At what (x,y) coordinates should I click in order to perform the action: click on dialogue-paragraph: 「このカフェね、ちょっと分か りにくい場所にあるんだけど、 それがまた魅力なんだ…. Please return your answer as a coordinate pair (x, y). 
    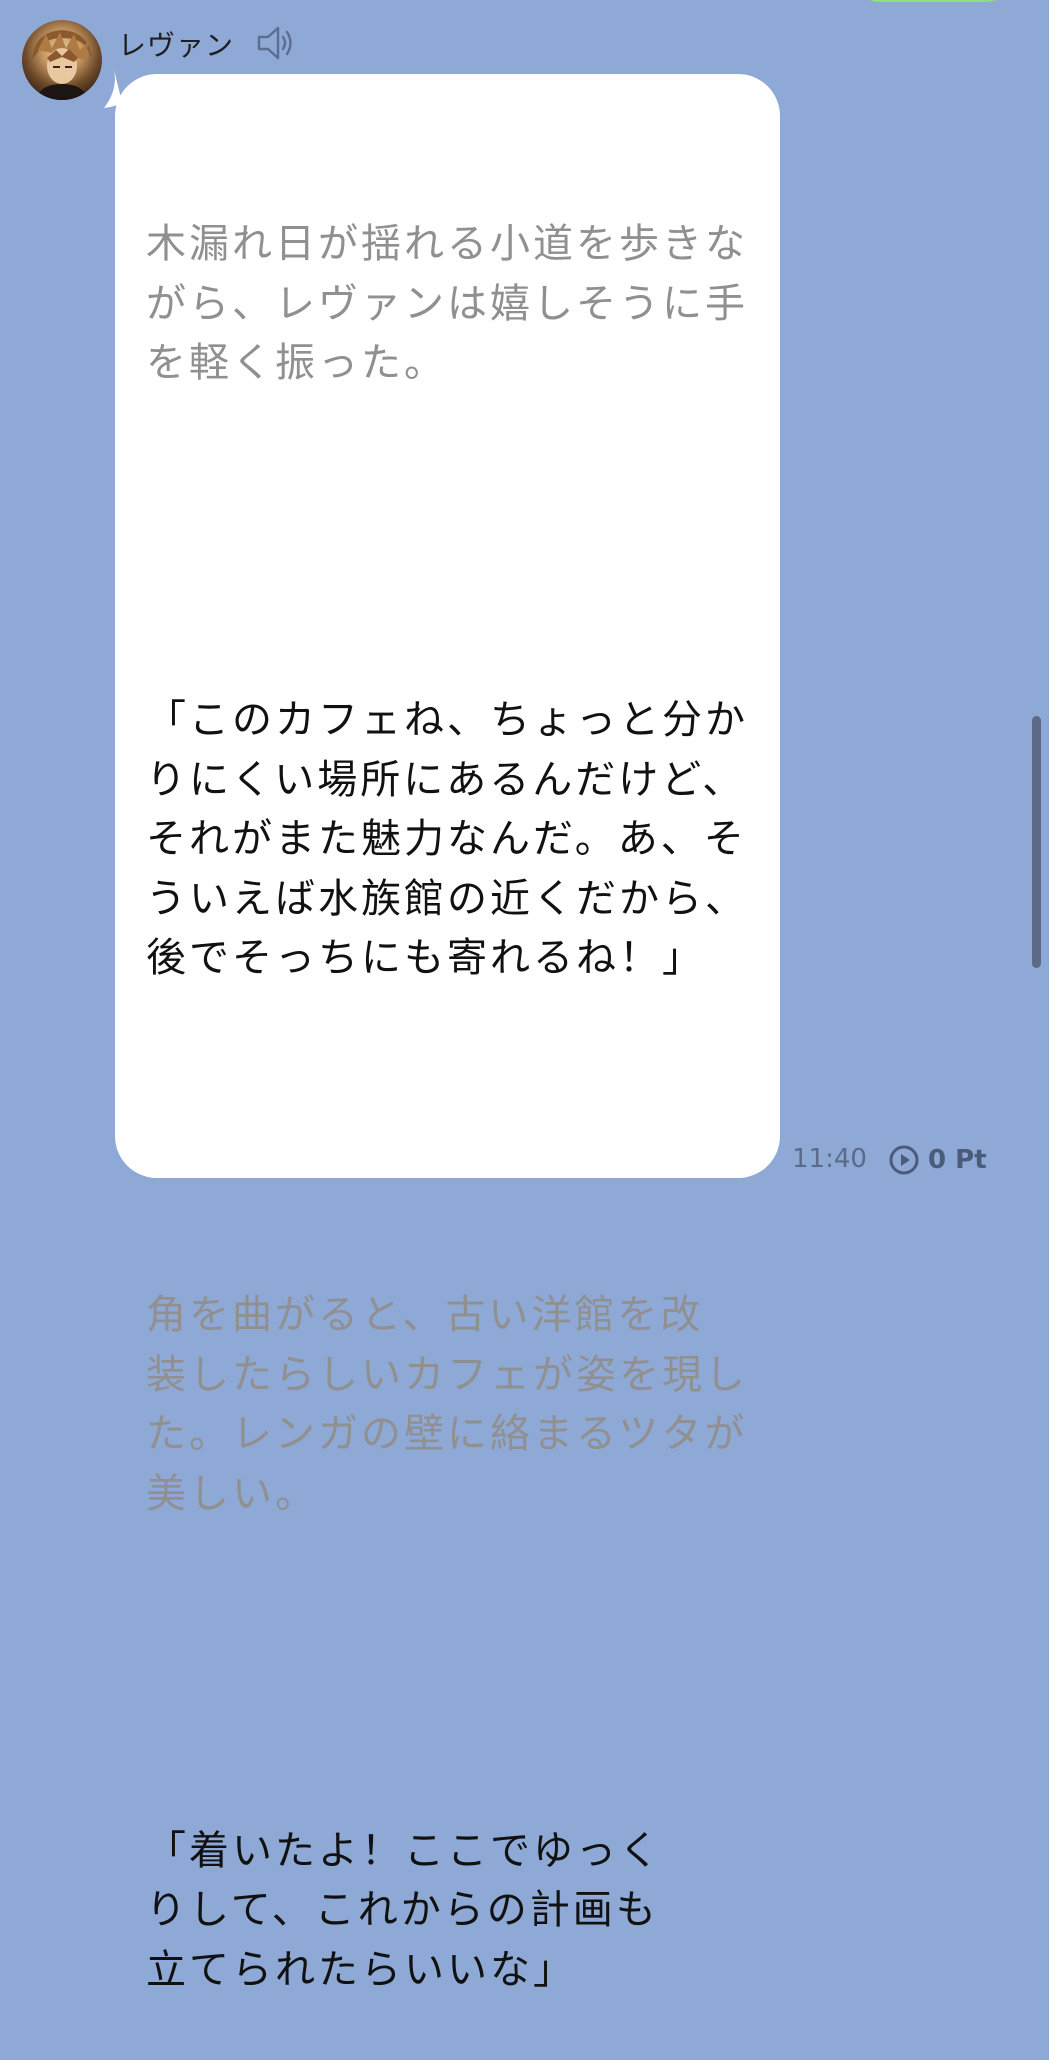
    Looking at the image, I should click on (447, 839).